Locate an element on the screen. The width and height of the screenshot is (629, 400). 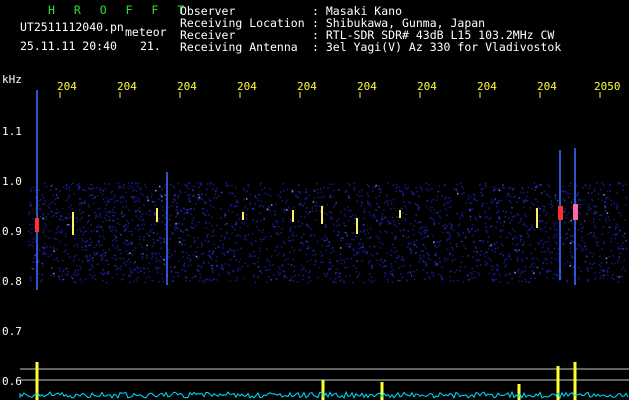
time-label: 204 is located at coordinates (247, 86).